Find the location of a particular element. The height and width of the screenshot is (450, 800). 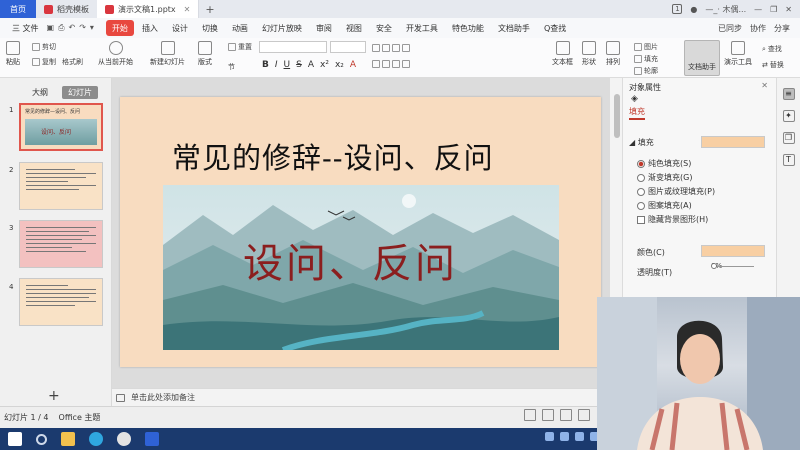

paragraph-tools is located at coordinates (391, 48).